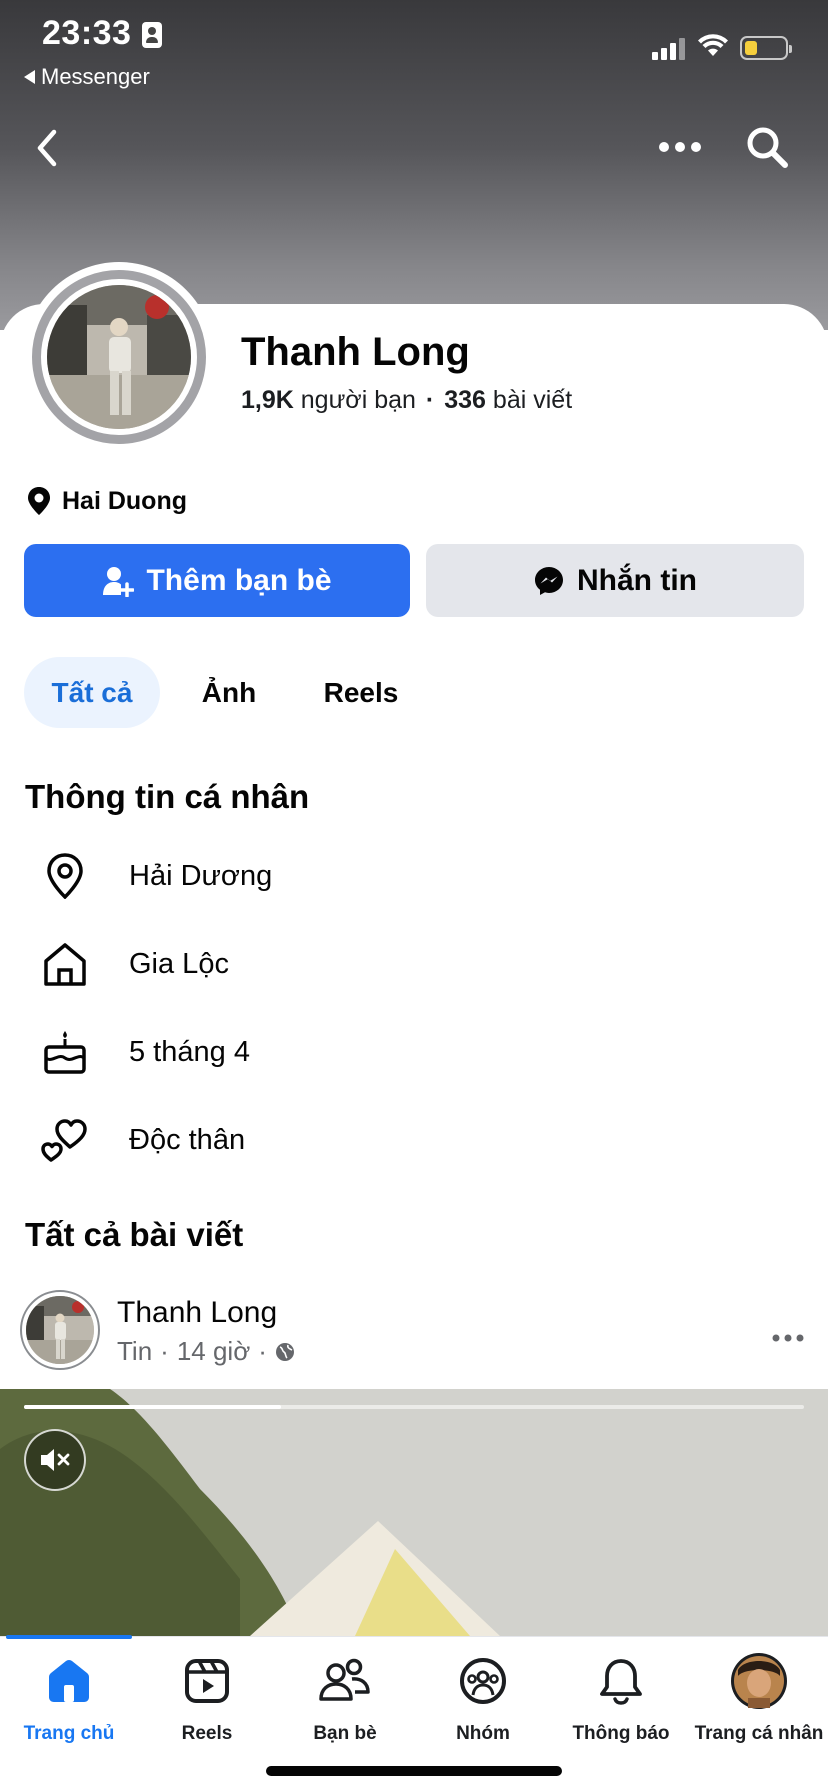 The image size is (828, 1792). I want to click on nav-item-friends: Bạn bè, so click(345, 1698).